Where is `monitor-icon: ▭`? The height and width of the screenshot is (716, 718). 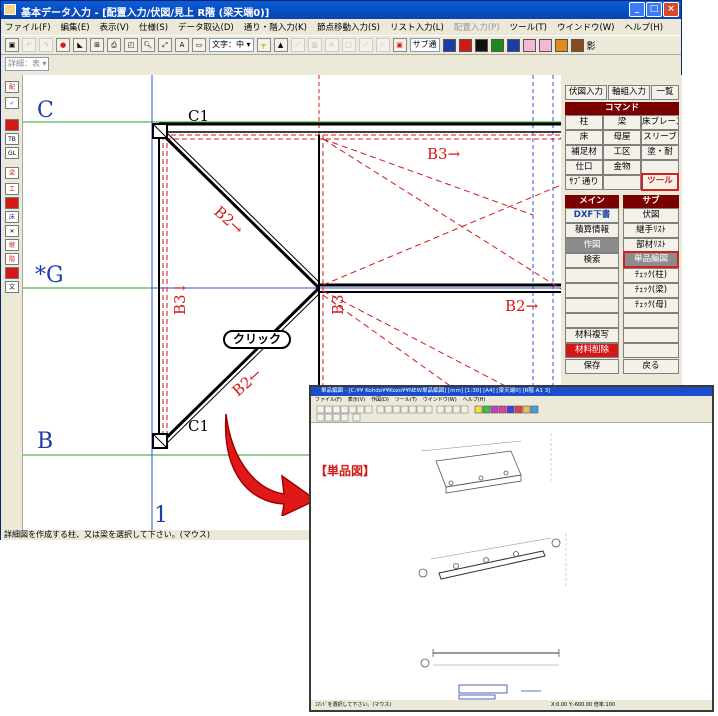
monitor-icon: ▭ is located at coordinates (199, 45).